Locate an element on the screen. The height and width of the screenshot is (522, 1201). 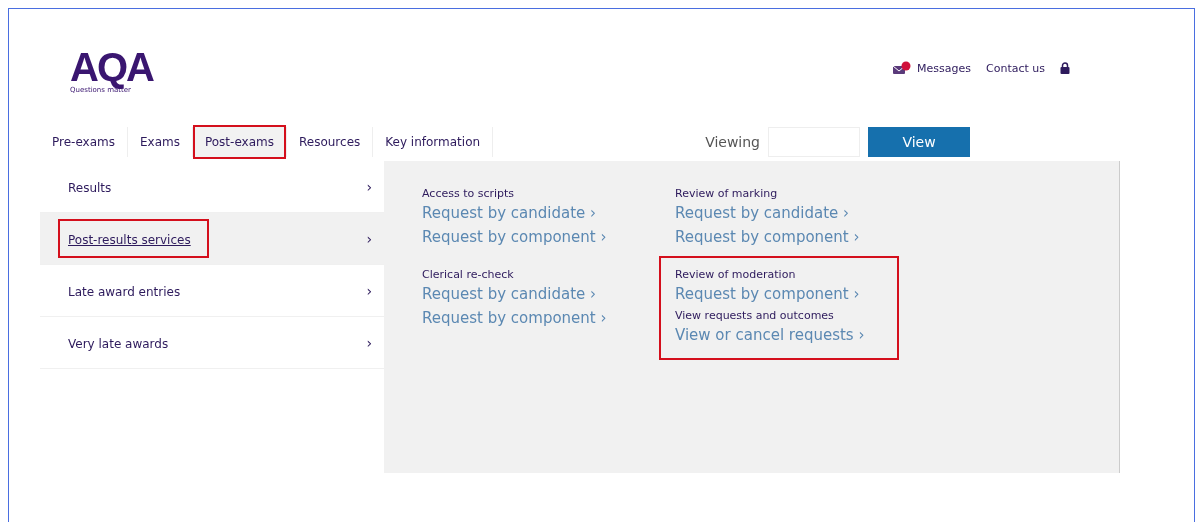
nav-tab: Key information is located at coordinates (433, 142).